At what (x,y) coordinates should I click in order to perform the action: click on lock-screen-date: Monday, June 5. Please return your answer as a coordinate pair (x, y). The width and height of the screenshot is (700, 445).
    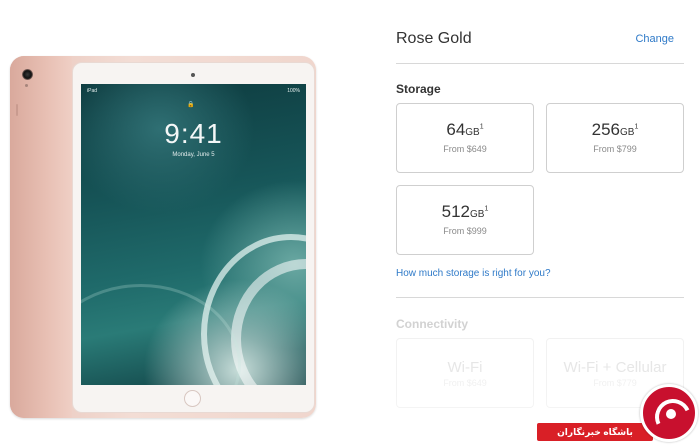
    Looking at the image, I should click on (193, 155).